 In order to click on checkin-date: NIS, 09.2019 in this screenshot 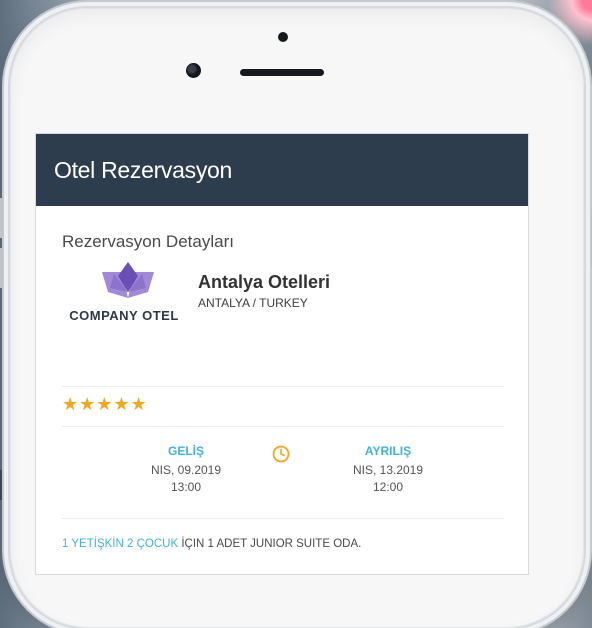, I will do `click(186, 470)`.